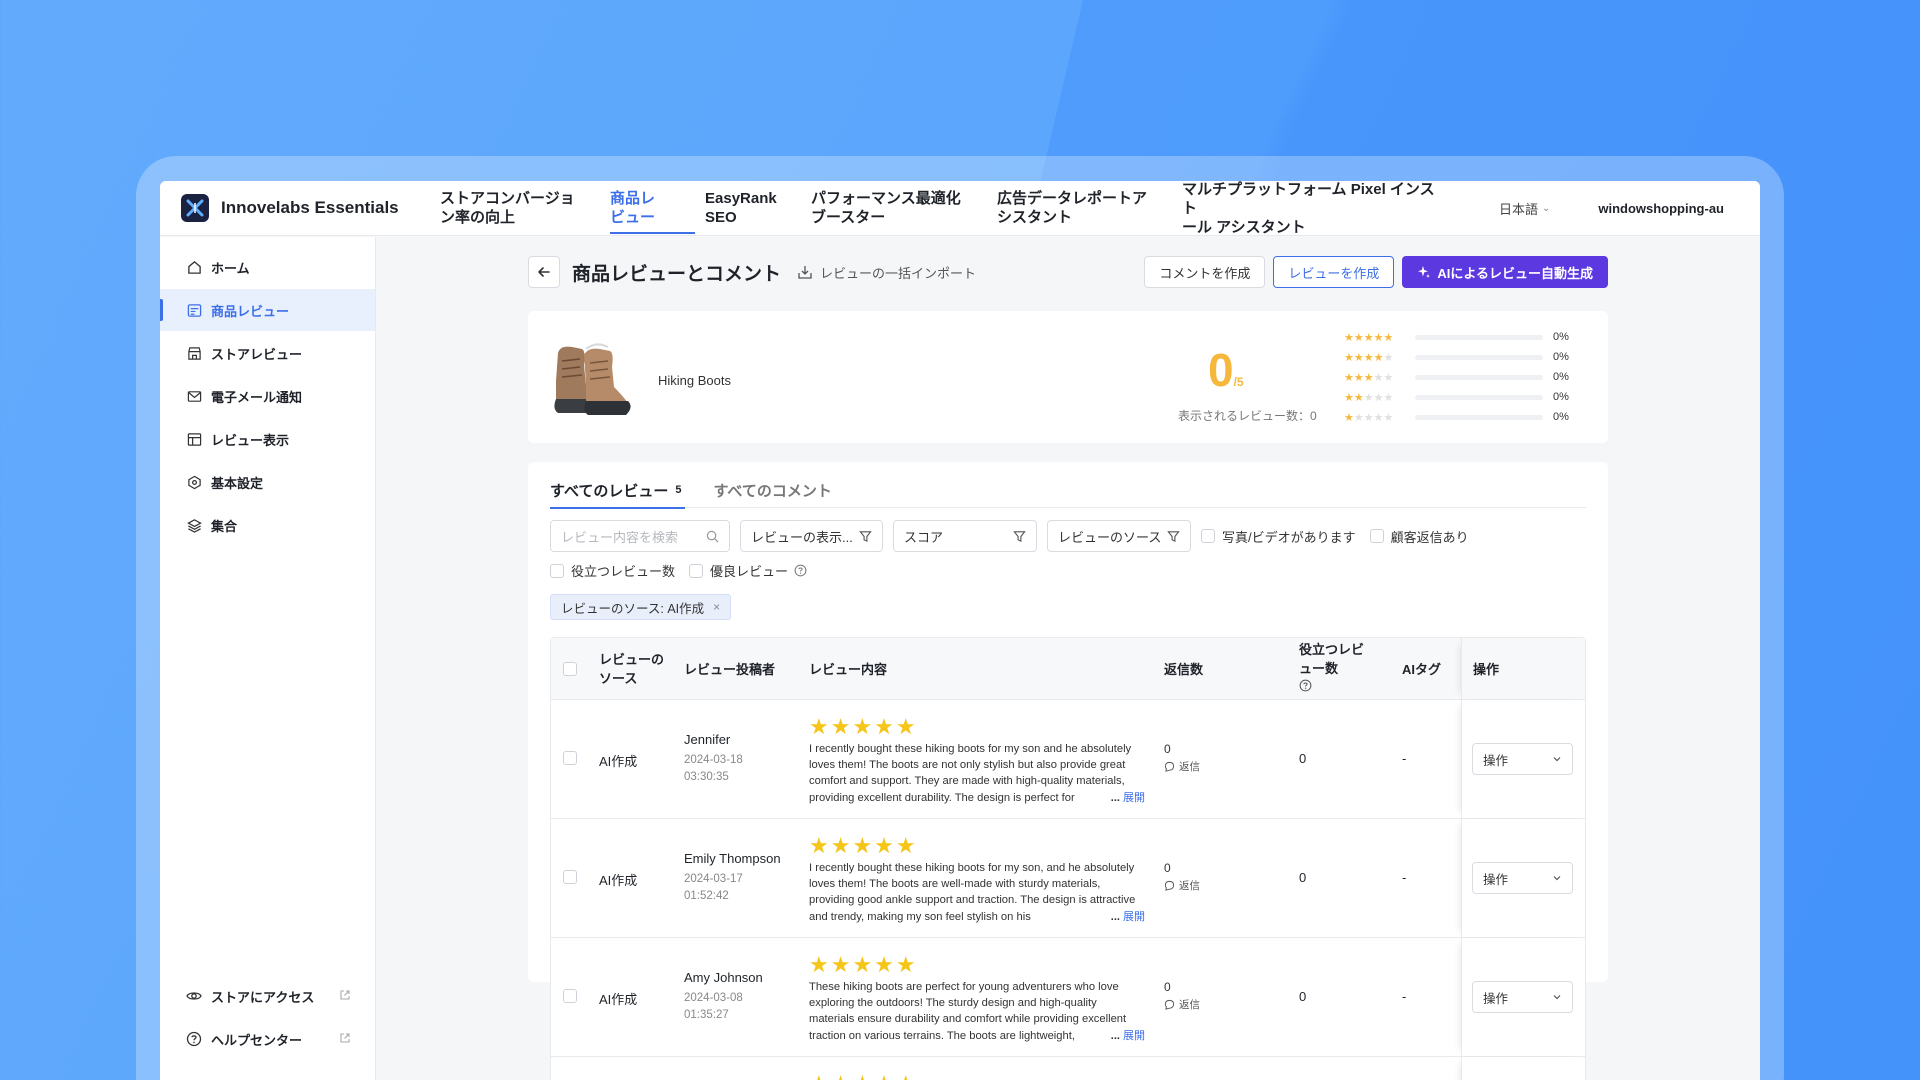 This screenshot has width=1920, height=1080. Describe the element at coordinates (716, 607) in the screenshot. I see `close-icon: ×` at that location.